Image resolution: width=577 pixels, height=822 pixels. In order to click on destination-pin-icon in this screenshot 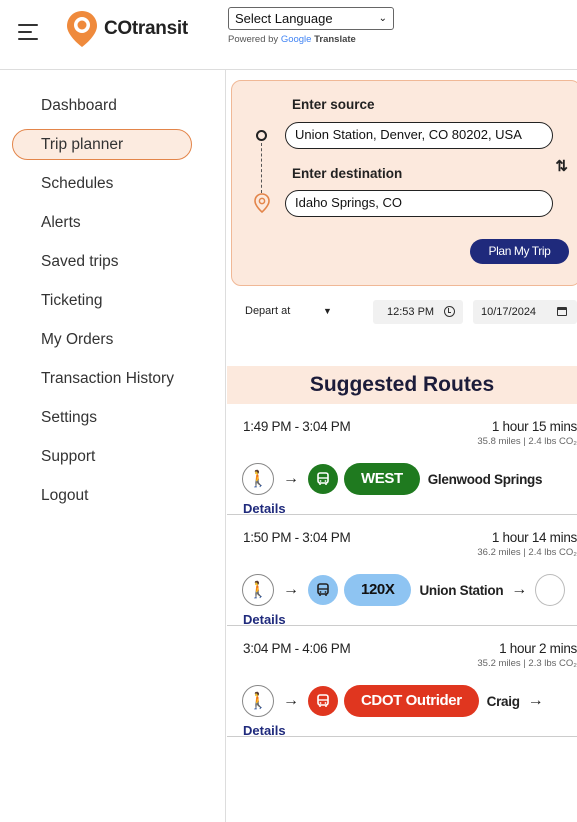, I will do `click(262, 203)`.